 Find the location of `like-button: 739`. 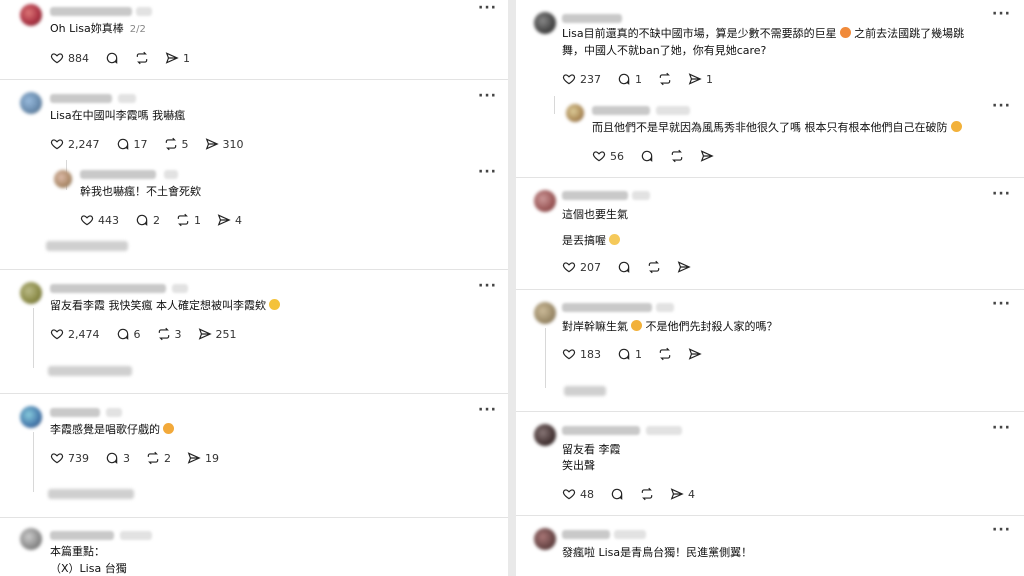

like-button: 739 is located at coordinates (69, 458).